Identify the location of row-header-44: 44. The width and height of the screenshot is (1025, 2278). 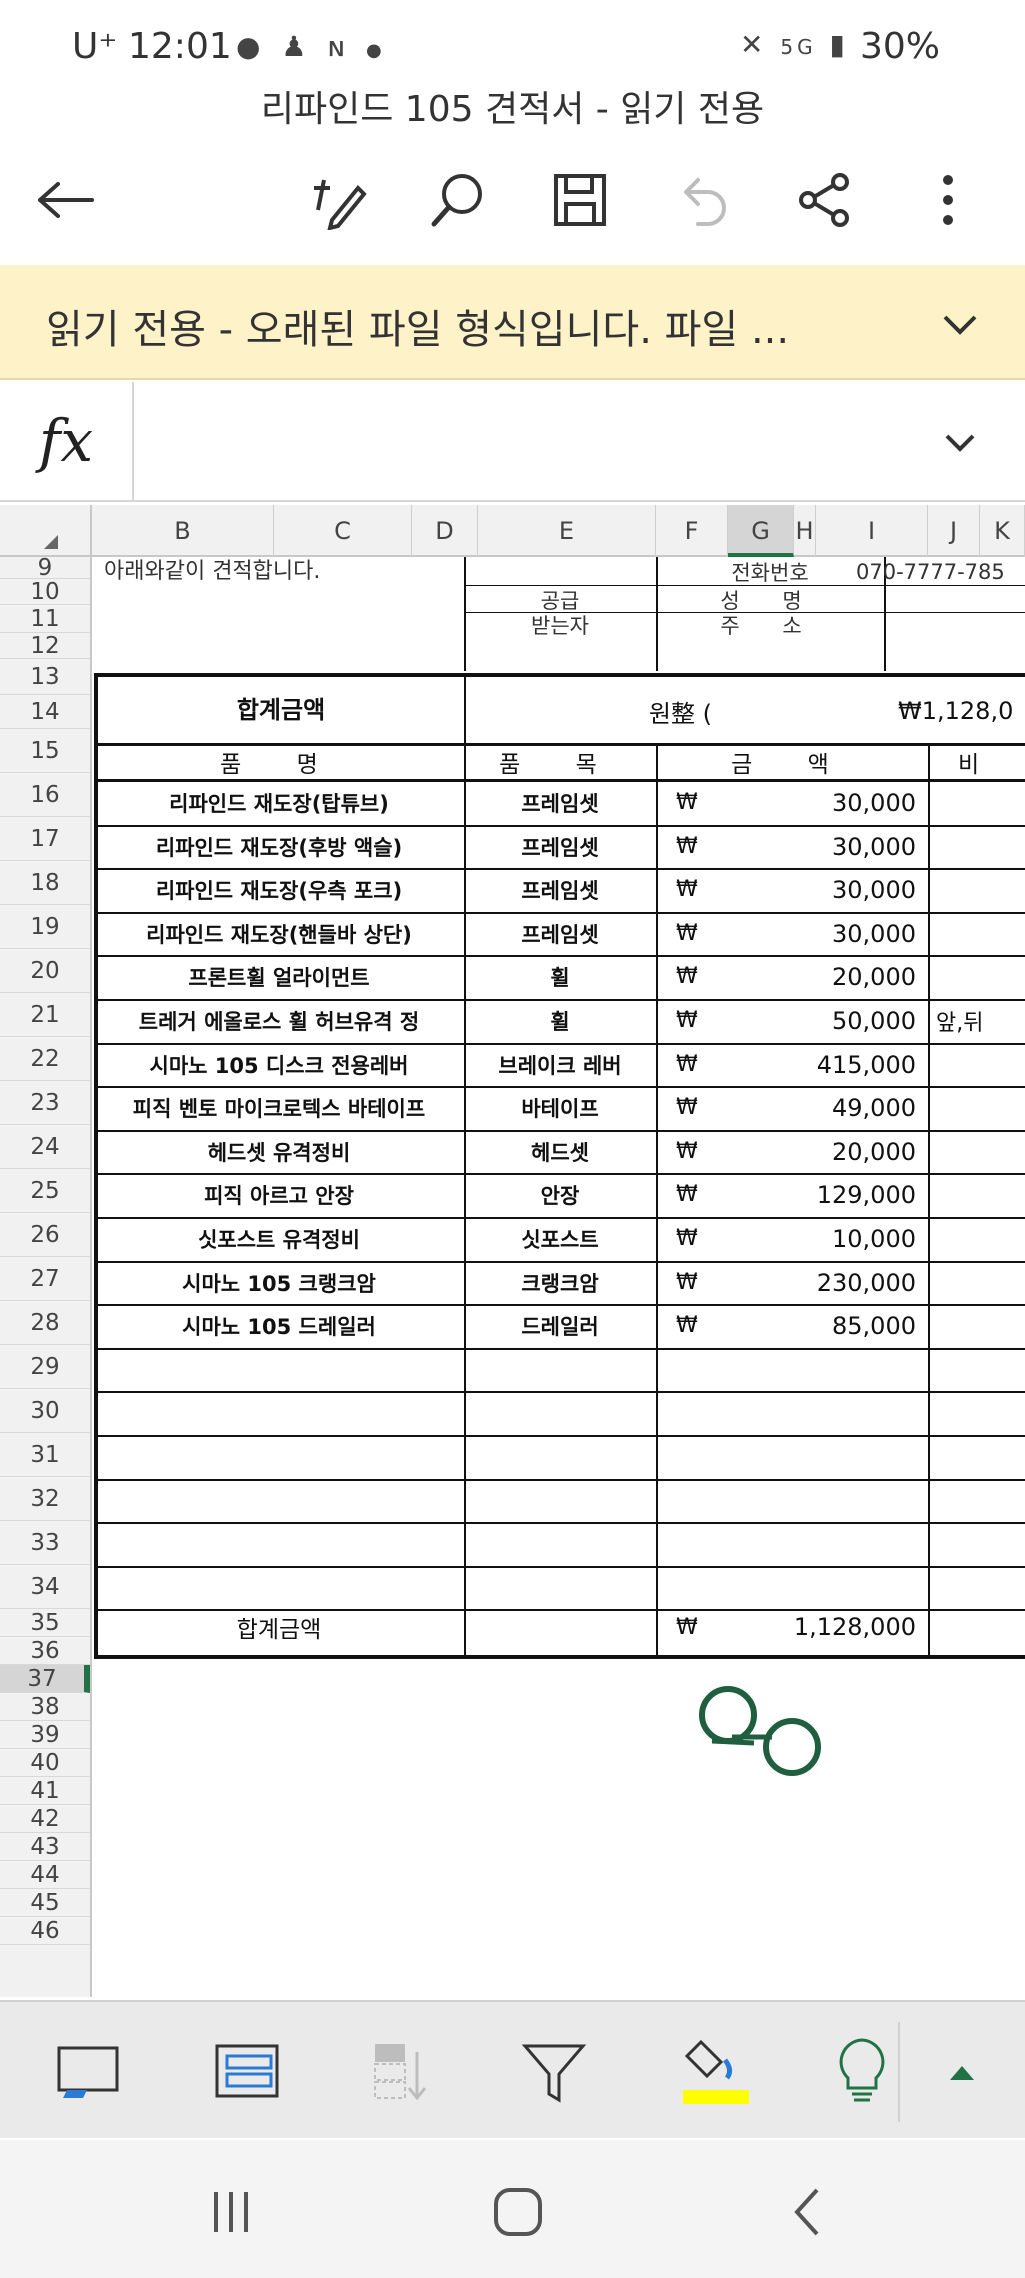
(45, 1875).